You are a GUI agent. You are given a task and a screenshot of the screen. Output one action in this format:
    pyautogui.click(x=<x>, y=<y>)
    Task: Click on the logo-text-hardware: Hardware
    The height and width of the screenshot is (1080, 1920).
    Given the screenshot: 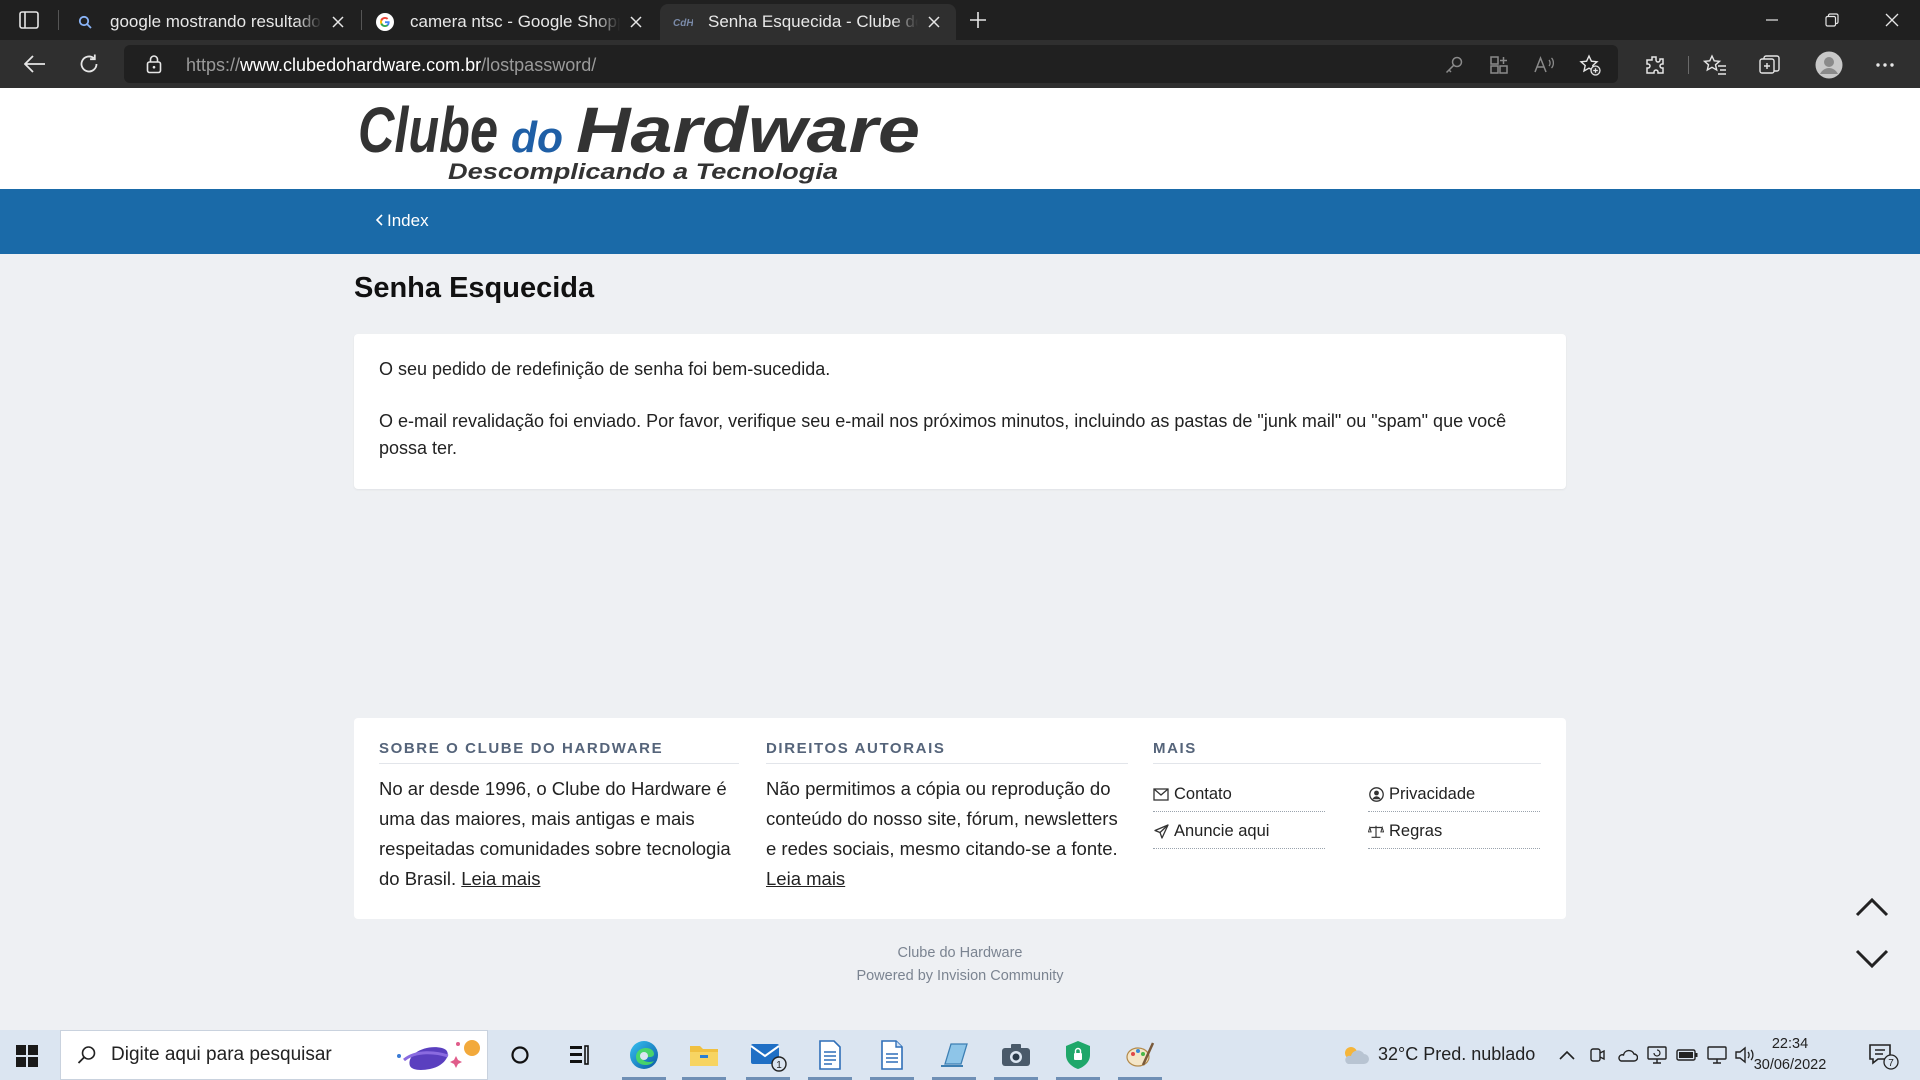 What is the action you would take?
    pyautogui.click(x=748, y=130)
    